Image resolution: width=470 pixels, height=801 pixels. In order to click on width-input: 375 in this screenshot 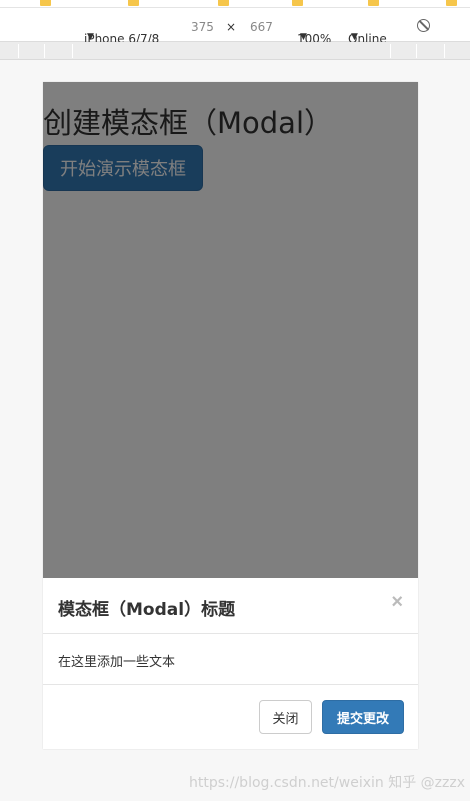, I will do `click(202, 27)`.